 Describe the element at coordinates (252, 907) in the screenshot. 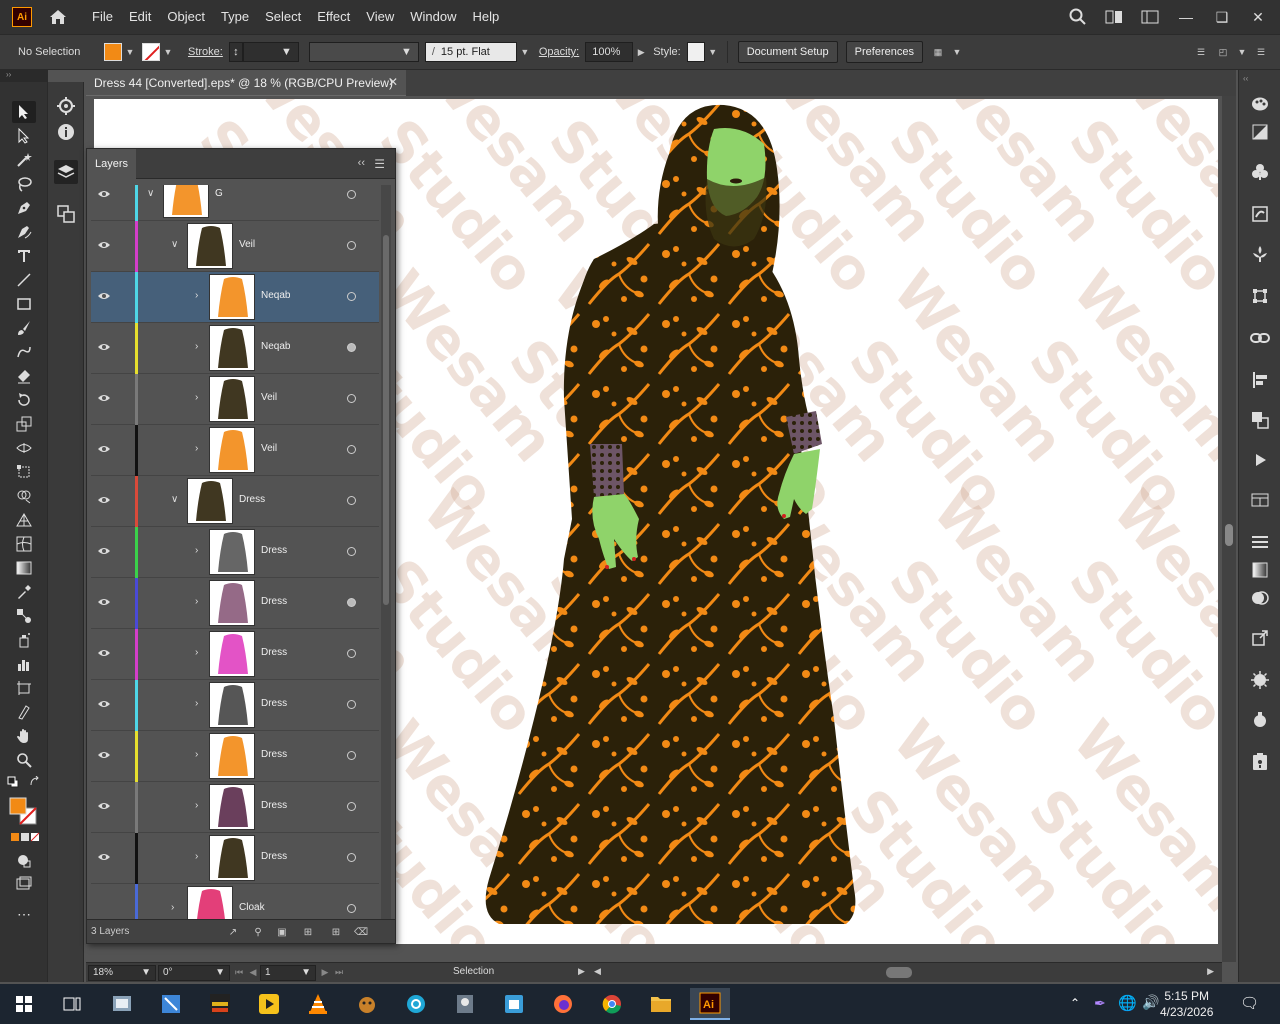

I see `layer-name: Cloak` at that location.